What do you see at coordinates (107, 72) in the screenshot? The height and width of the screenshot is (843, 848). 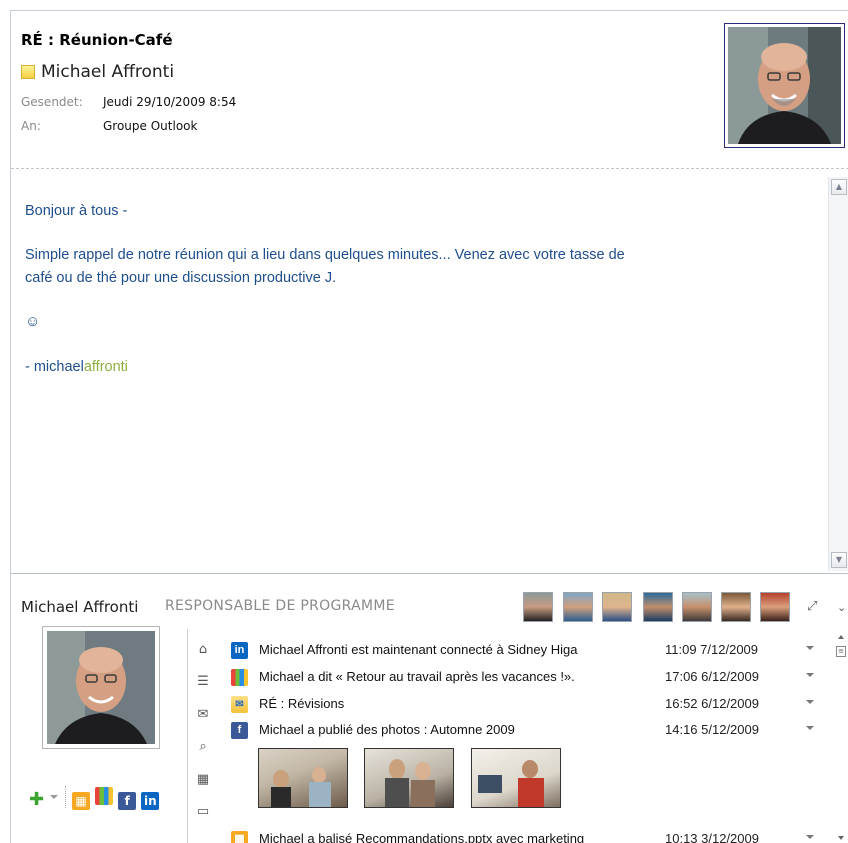 I see `sender-name: Michael Affronti` at bounding box center [107, 72].